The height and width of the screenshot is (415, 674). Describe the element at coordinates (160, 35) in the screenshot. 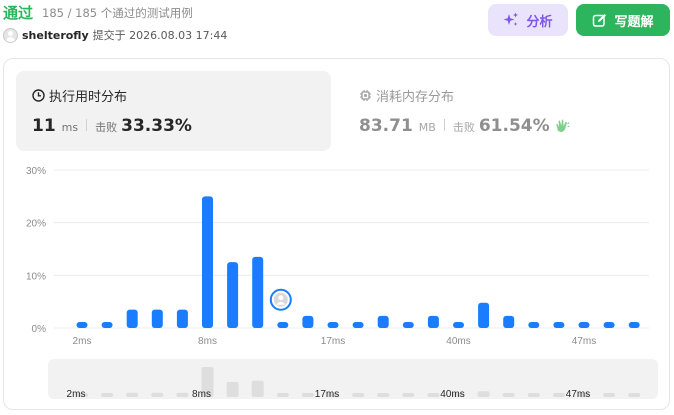

I see `submitted-time: 提交于 2026.08.03 17:44` at that location.